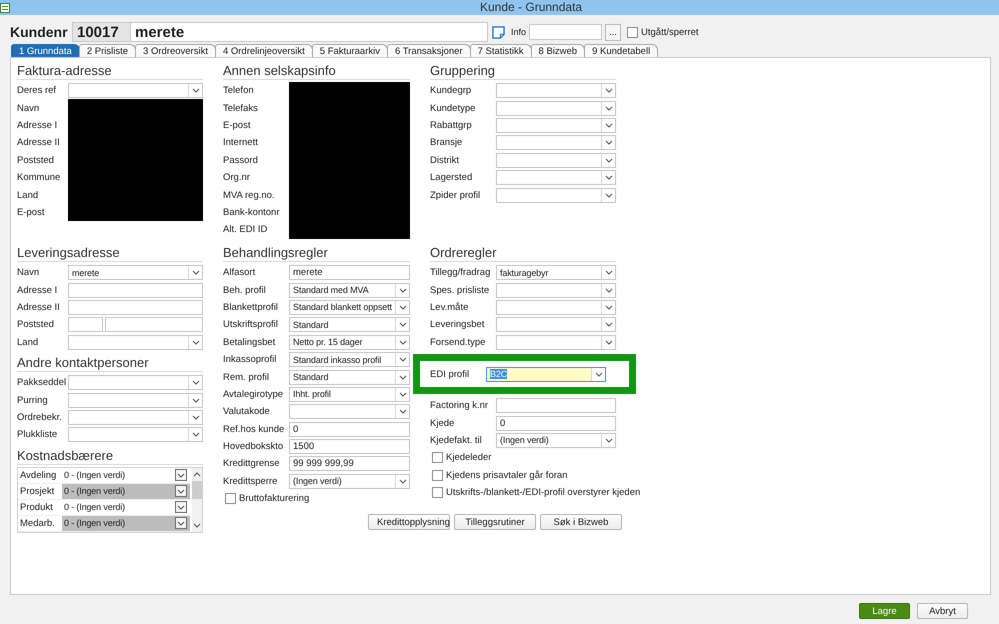 This screenshot has height=624, width=999. What do you see at coordinates (254, 429) in the screenshot?
I see `field-label: Ref.hos kunde` at bounding box center [254, 429].